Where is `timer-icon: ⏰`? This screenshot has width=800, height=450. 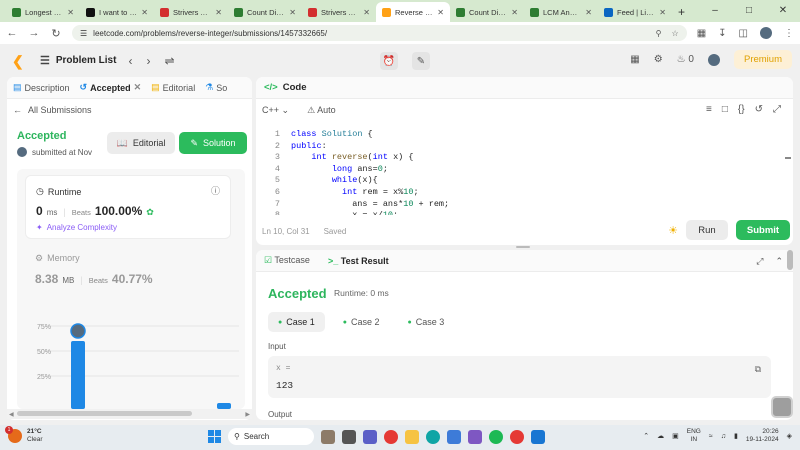
timer-icon: ⏰ is located at coordinates (389, 61).